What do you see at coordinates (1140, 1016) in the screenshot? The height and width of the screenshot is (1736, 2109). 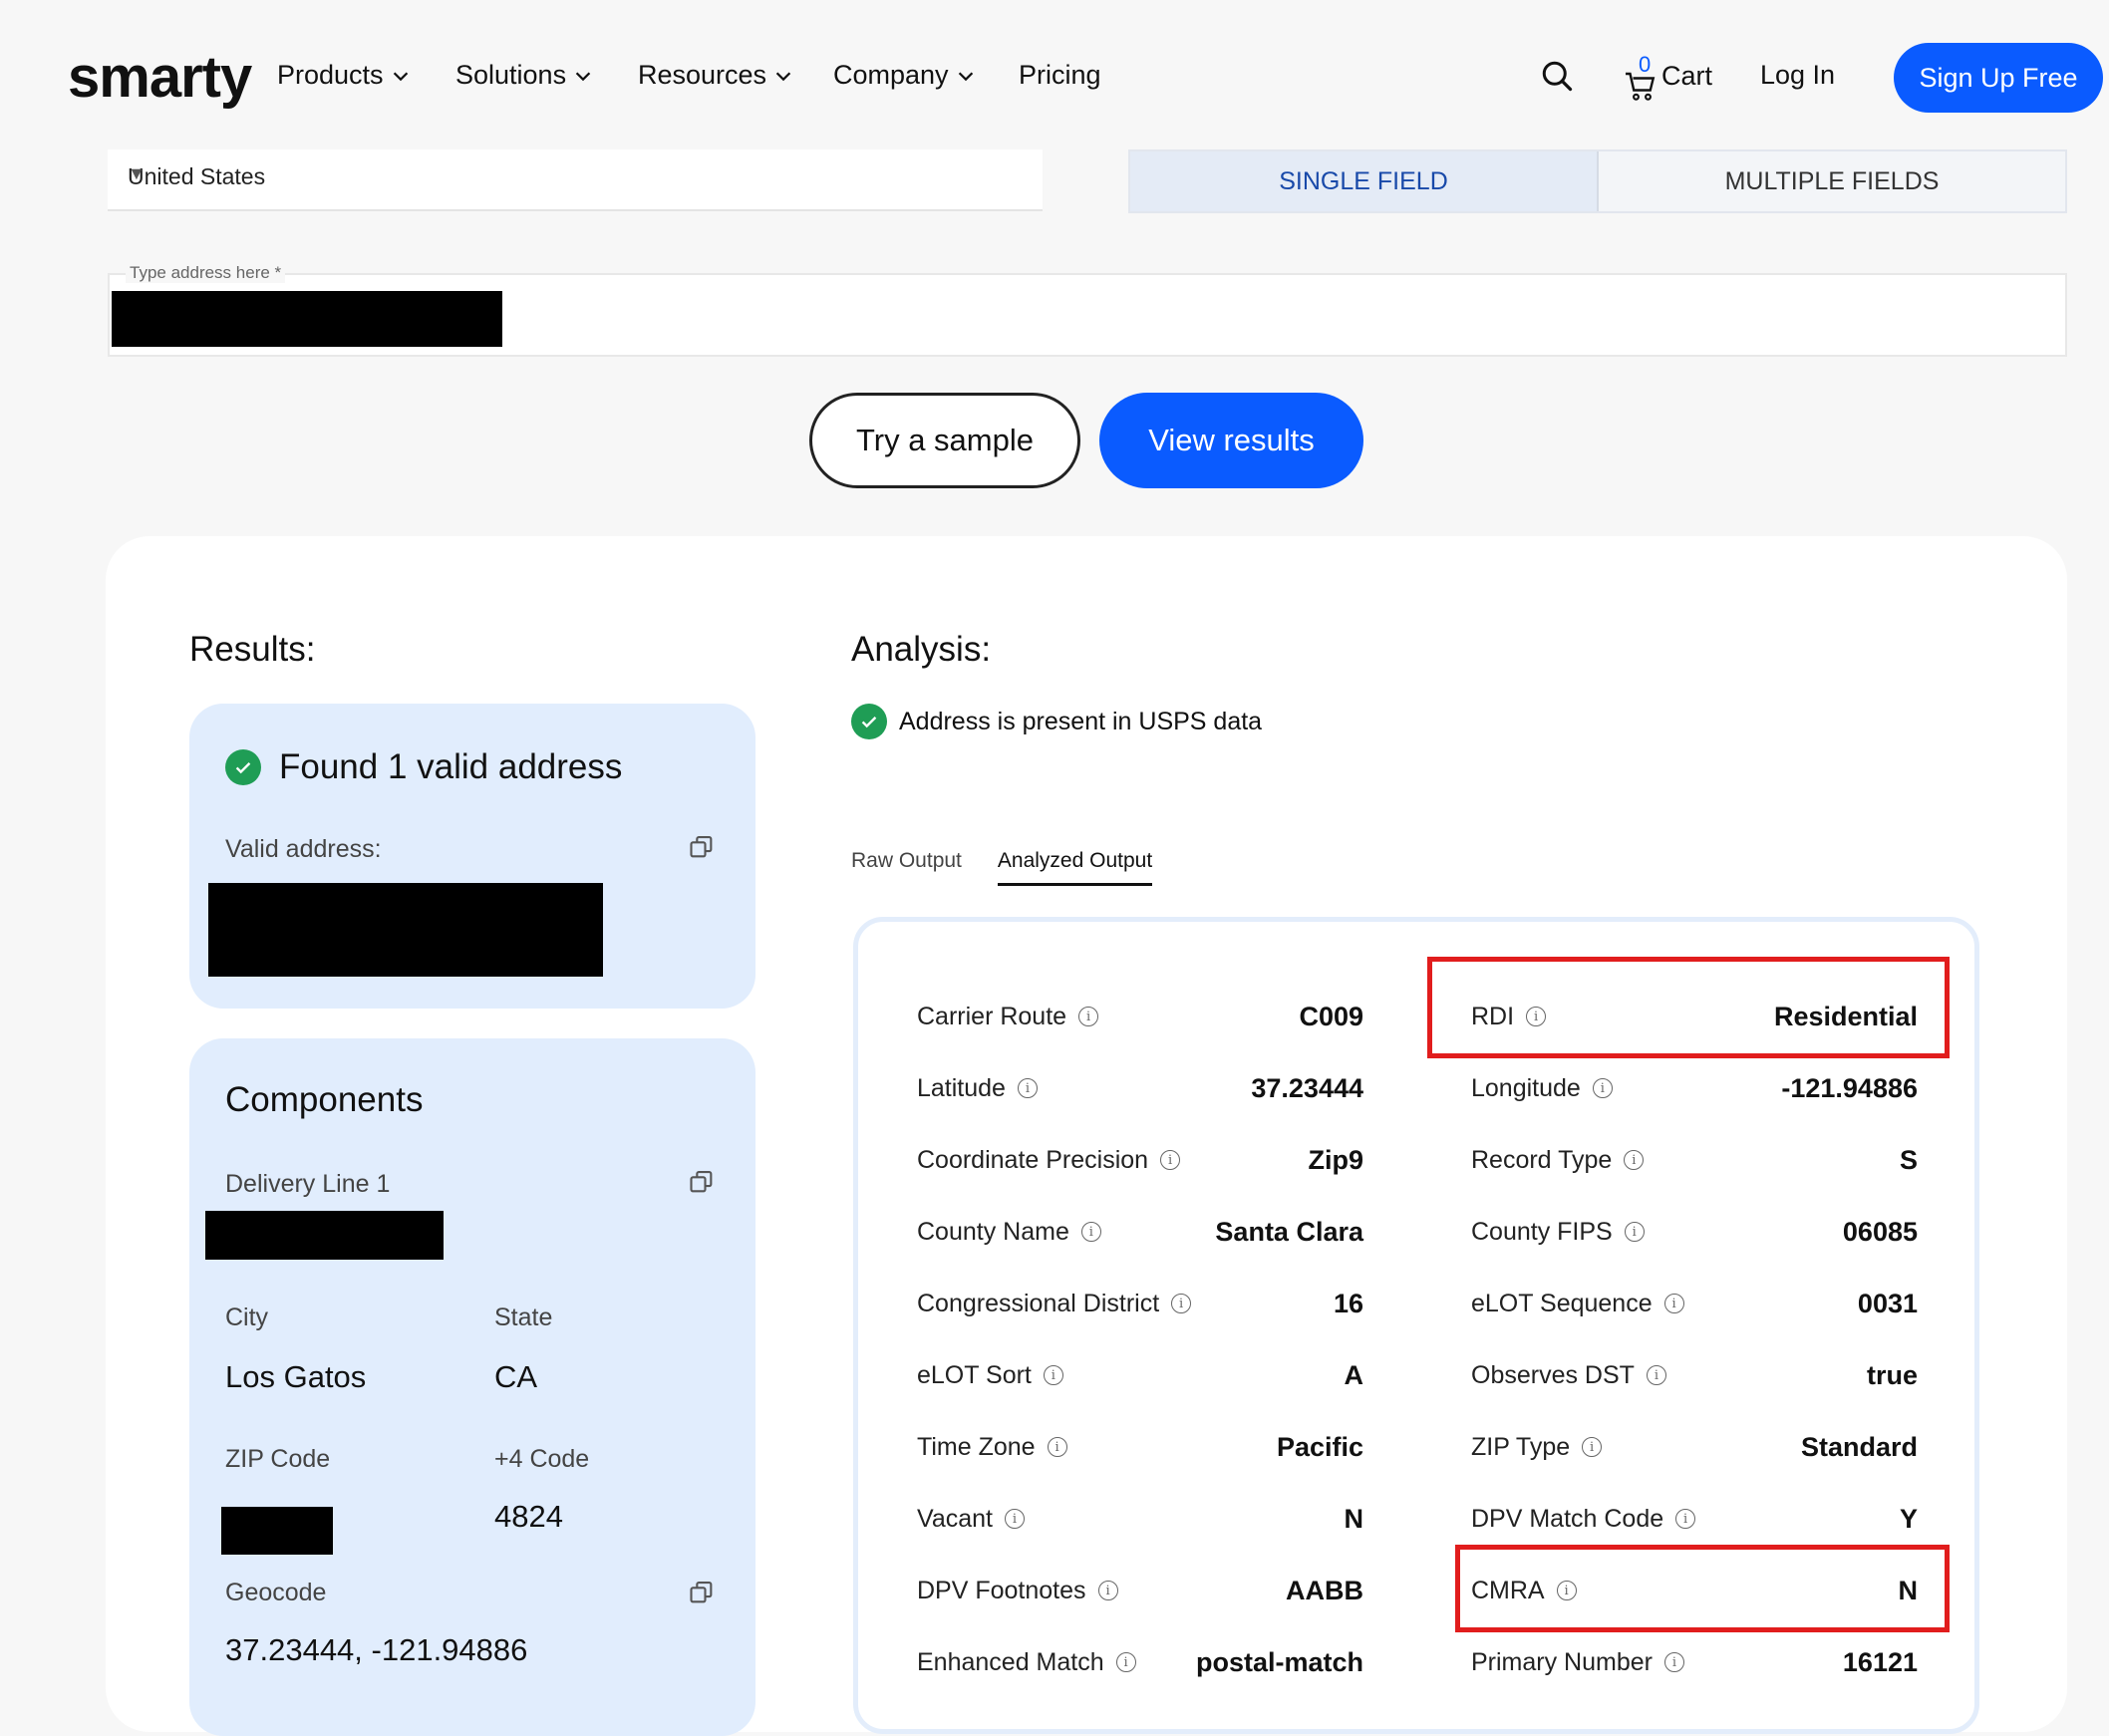 I see `analysis-row: Carrier Route i C009` at bounding box center [1140, 1016].